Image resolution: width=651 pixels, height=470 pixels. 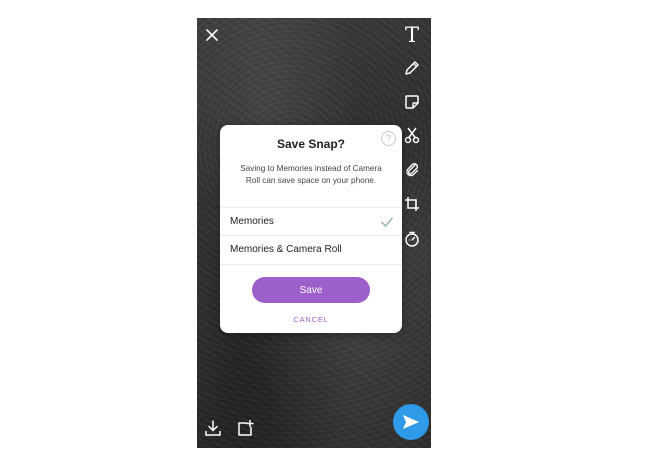 I want to click on cancel-button: CANCEL, so click(x=311, y=319).